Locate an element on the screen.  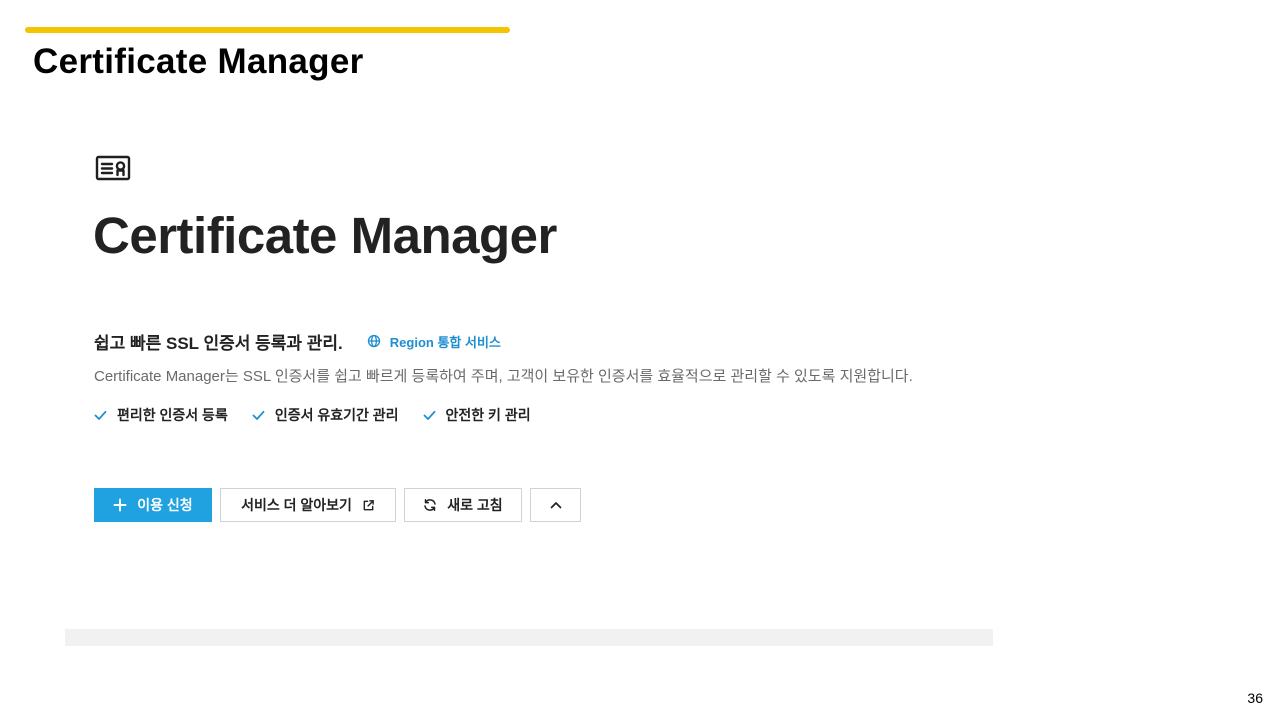
learn-more-button: 서비스 더 알아보기 is located at coordinates (308, 505).